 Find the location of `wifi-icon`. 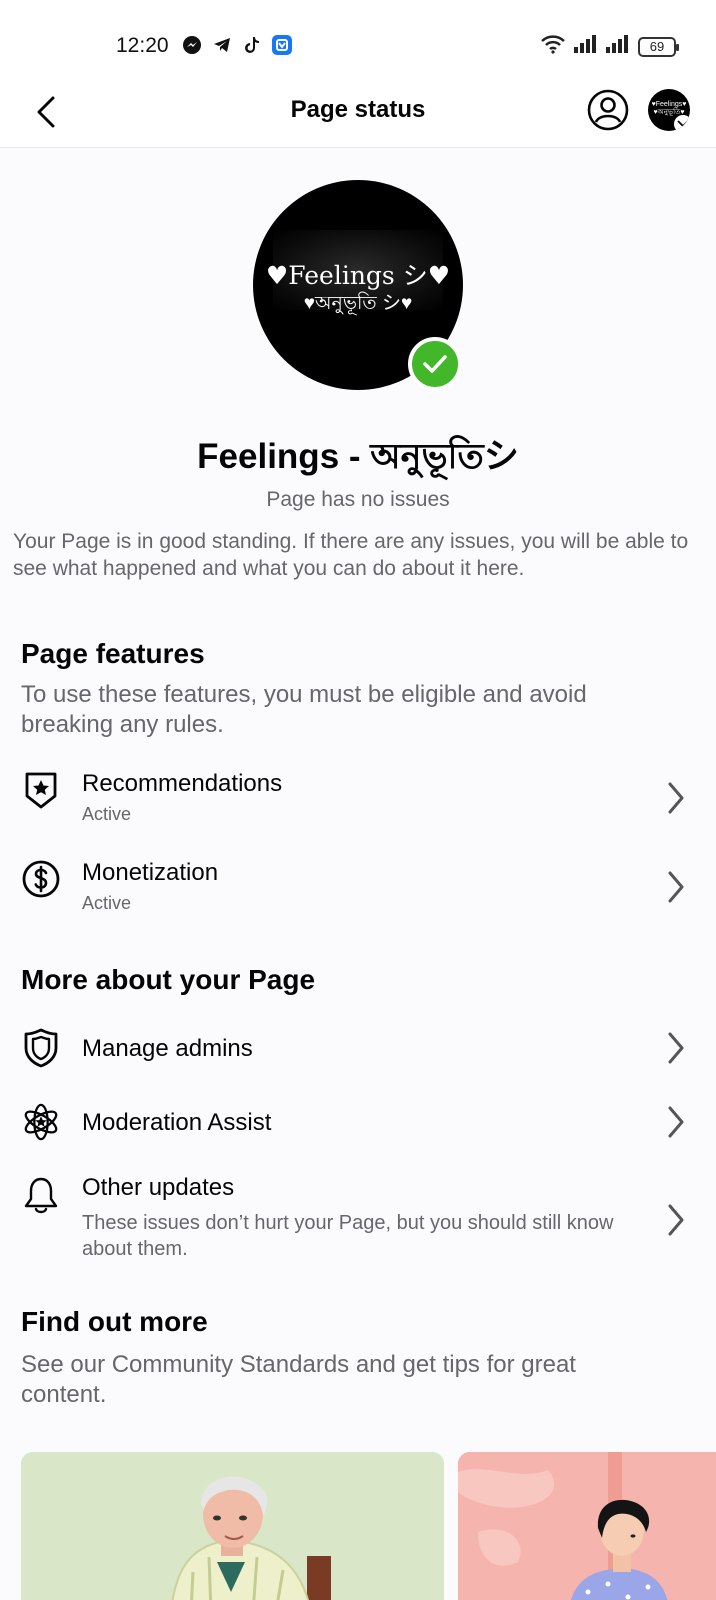

wifi-icon is located at coordinates (553, 46).